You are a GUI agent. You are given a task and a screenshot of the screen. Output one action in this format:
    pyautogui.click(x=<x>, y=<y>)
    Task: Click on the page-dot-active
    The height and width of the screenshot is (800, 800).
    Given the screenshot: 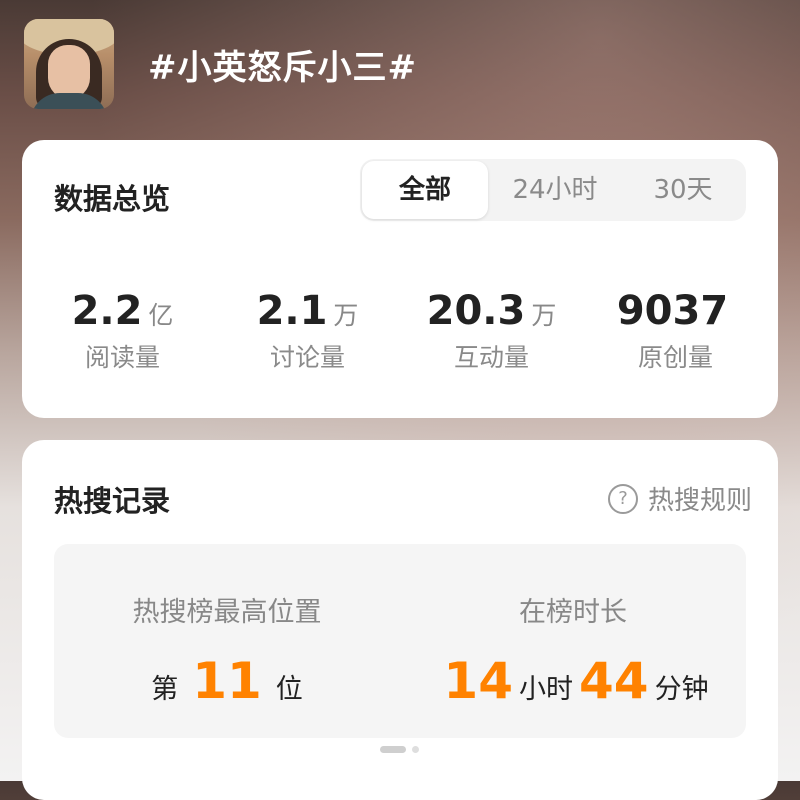 What is the action you would take?
    pyautogui.click(x=393, y=749)
    